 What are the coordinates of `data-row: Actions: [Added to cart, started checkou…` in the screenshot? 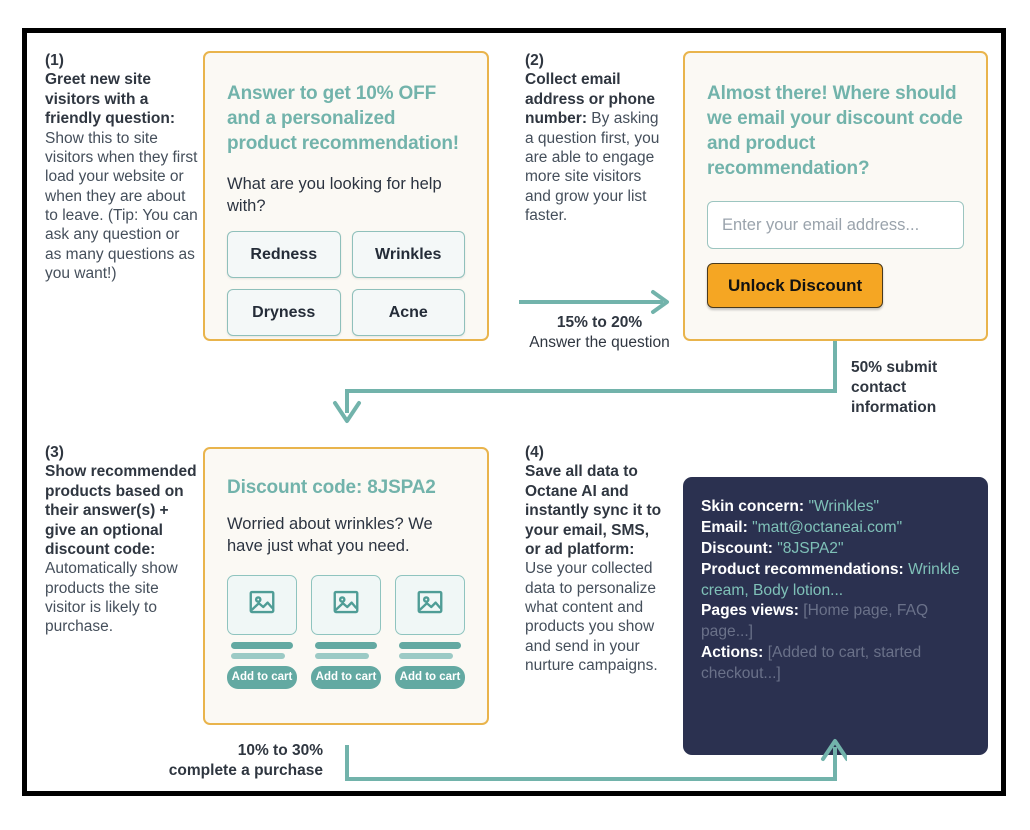 It's located at (835, 664).